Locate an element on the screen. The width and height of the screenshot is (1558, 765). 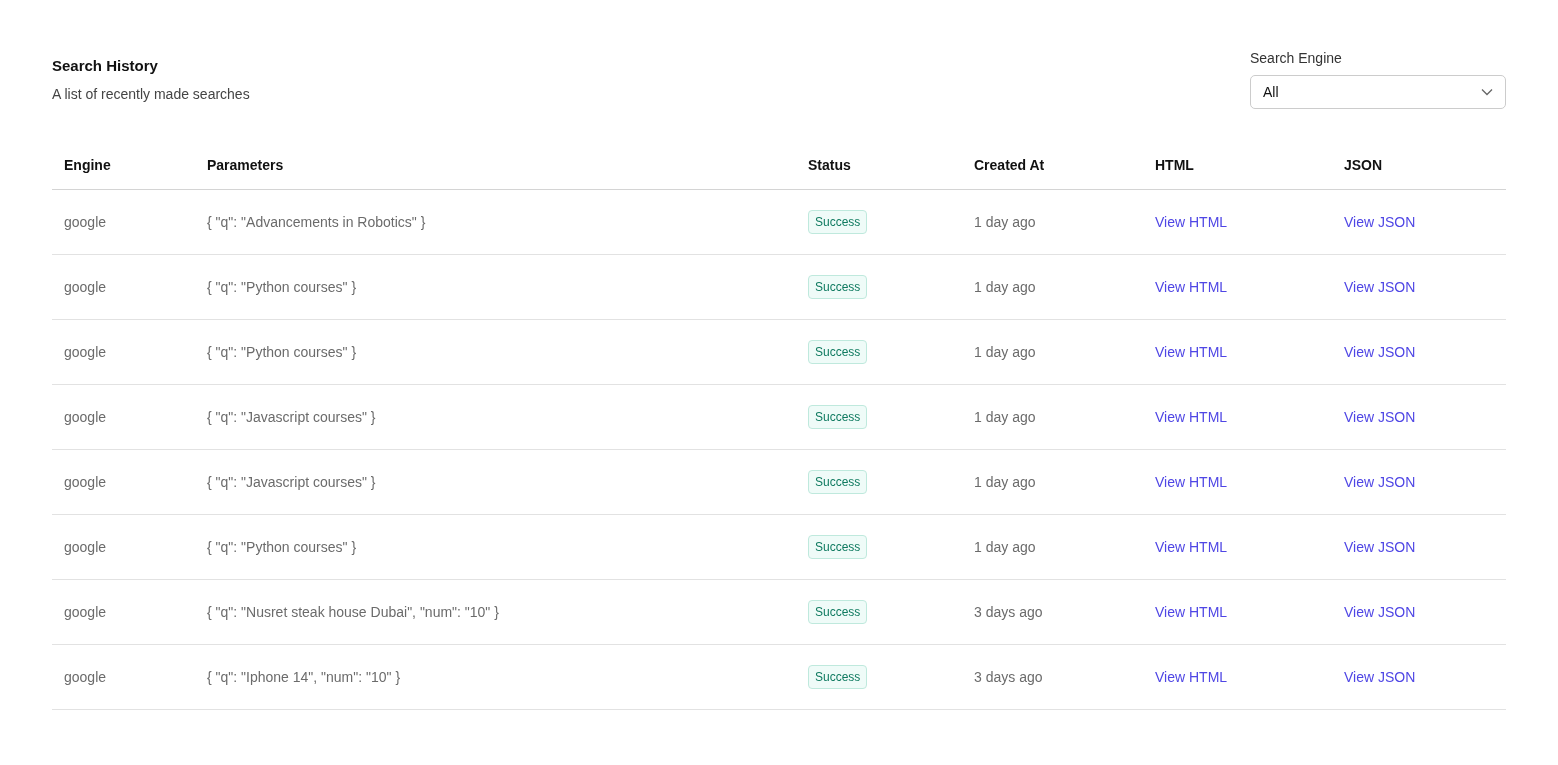
column-header: HTML is located at coordinates (1237, 165).